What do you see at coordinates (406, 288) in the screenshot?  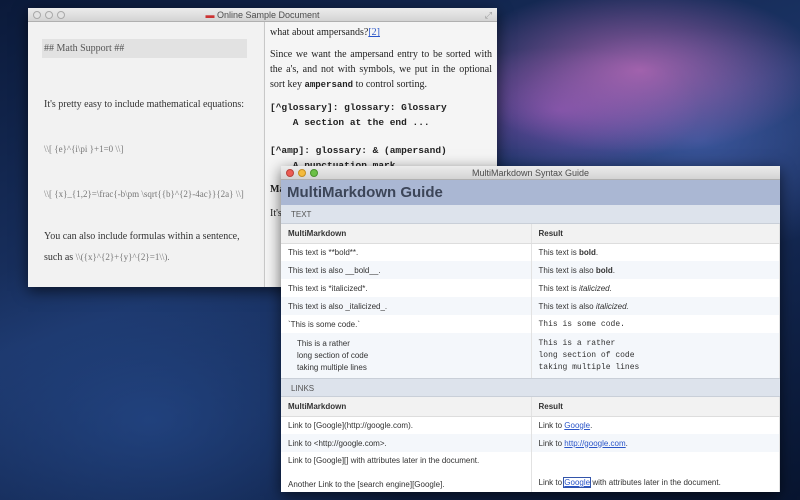 I see `src-cell: This text is *italicized*.` at bounding box center [406, 288].